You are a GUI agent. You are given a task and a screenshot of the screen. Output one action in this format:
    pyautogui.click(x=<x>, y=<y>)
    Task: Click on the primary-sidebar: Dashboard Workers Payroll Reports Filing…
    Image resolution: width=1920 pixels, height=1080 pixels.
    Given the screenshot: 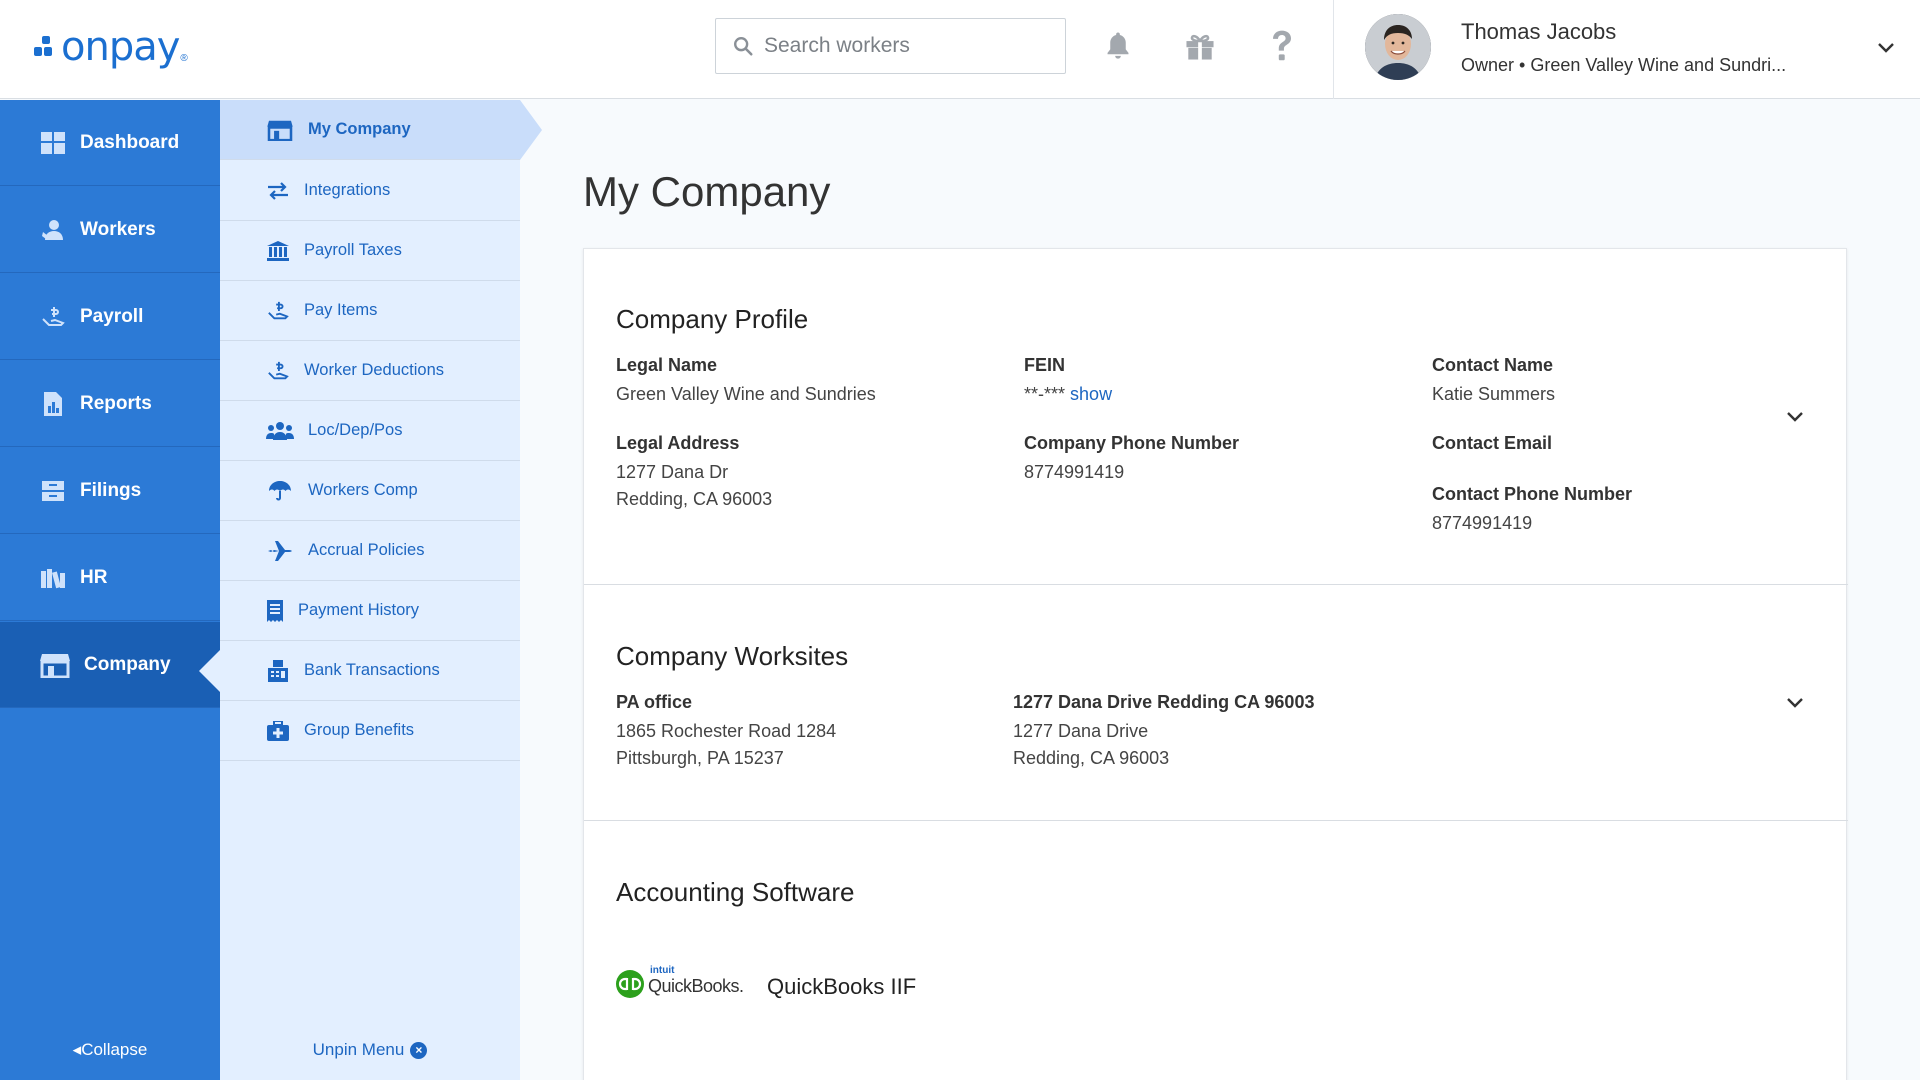 What is the action you would take?
    pyautogui.click(x=110, y=590)
    